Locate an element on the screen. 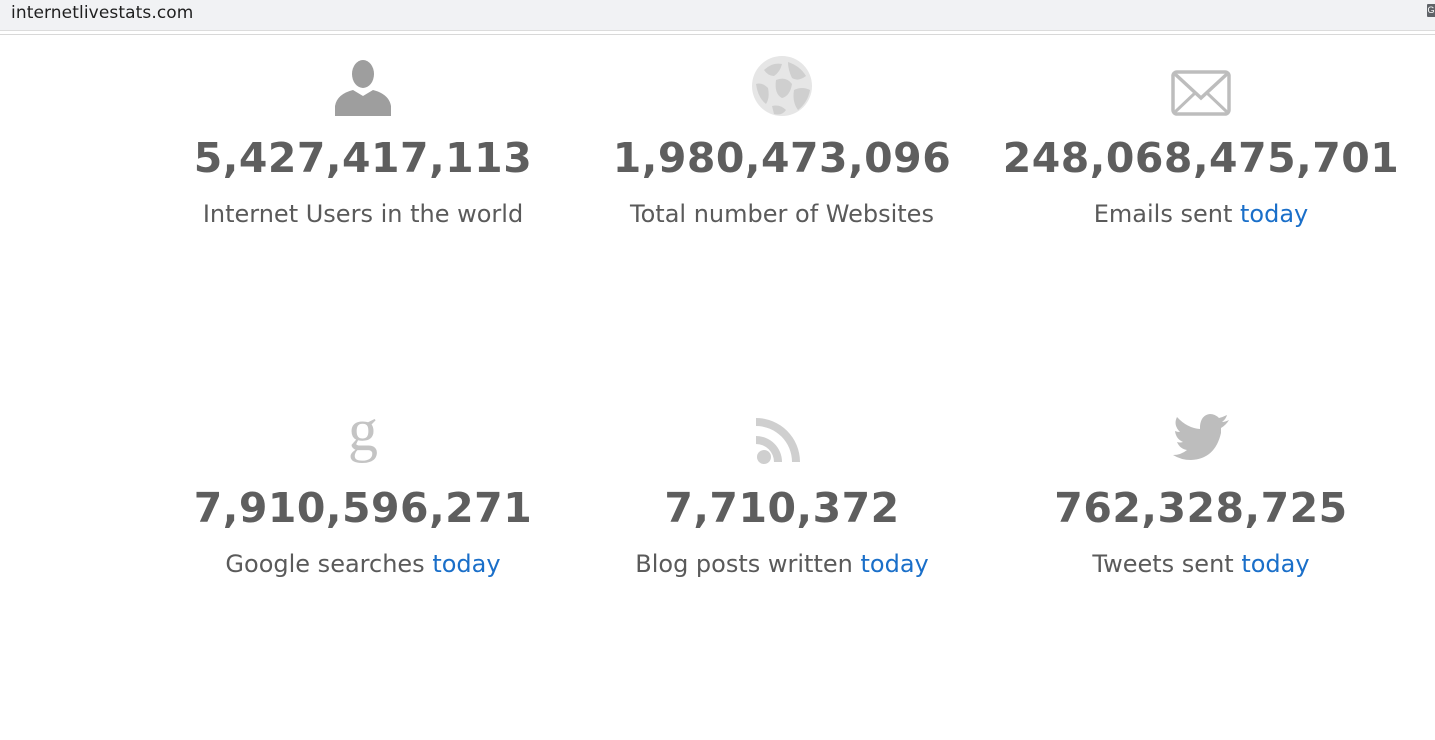 This screenshot has width=1435, height=740. globe-icon is located at coordinates (782, 86).